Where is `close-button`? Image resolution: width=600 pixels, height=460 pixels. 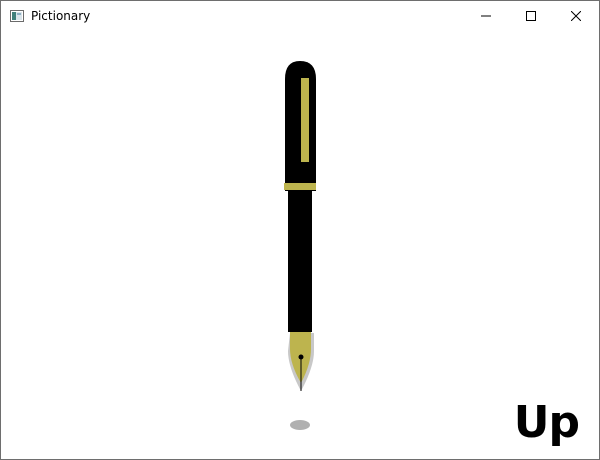
close-button is located at coordinates (576, 16).